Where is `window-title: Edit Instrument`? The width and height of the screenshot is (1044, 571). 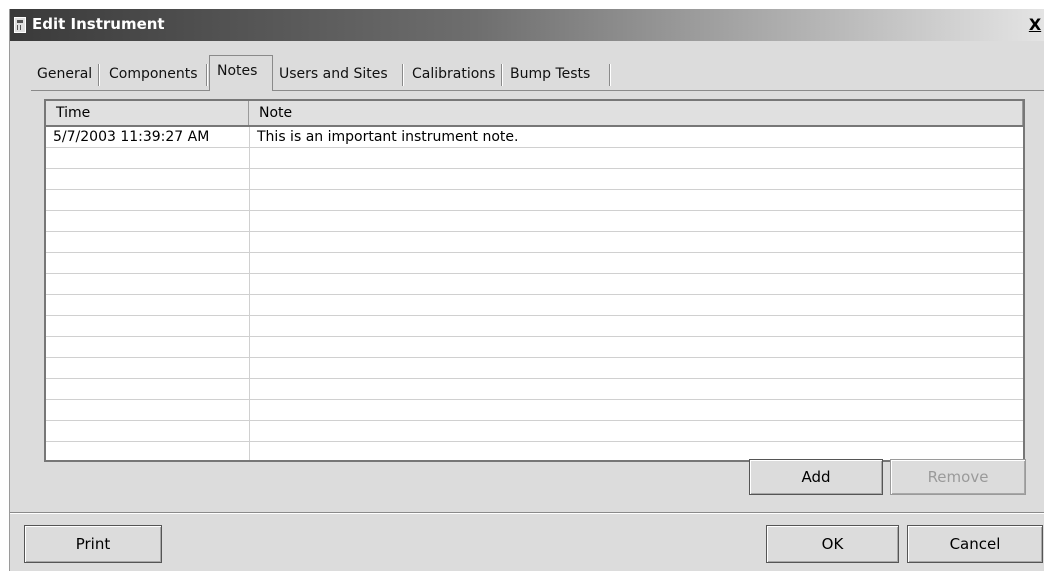 window-title: Edit Instrument is located at coordinates (98, 24).